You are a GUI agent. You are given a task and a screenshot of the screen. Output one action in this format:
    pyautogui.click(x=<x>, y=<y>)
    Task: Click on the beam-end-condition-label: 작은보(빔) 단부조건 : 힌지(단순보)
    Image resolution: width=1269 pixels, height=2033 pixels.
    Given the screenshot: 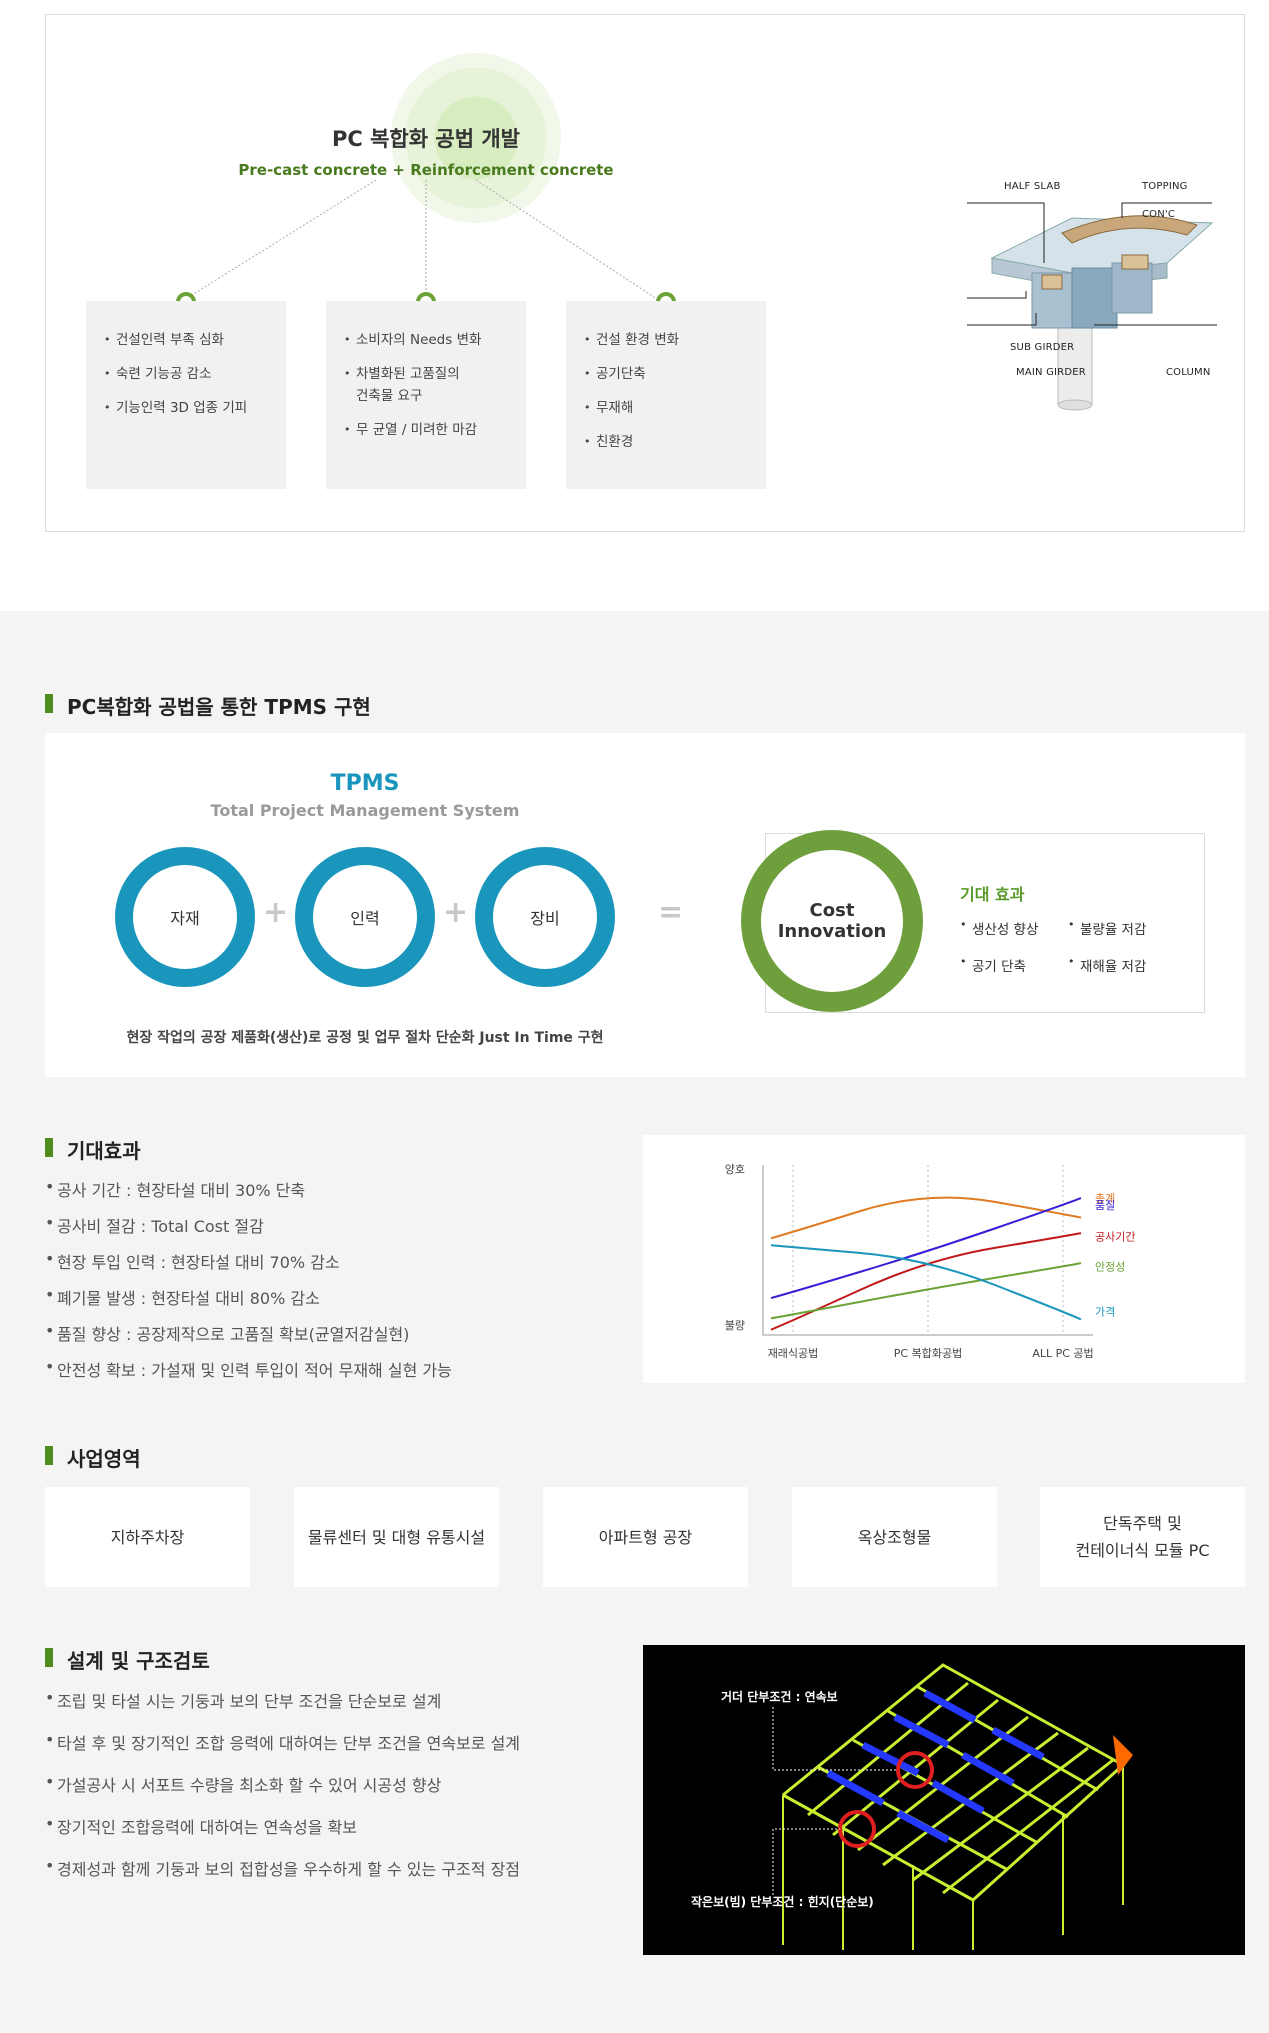 What is the action you would take?
    pyautogui.click(x=782, y=1902)
    